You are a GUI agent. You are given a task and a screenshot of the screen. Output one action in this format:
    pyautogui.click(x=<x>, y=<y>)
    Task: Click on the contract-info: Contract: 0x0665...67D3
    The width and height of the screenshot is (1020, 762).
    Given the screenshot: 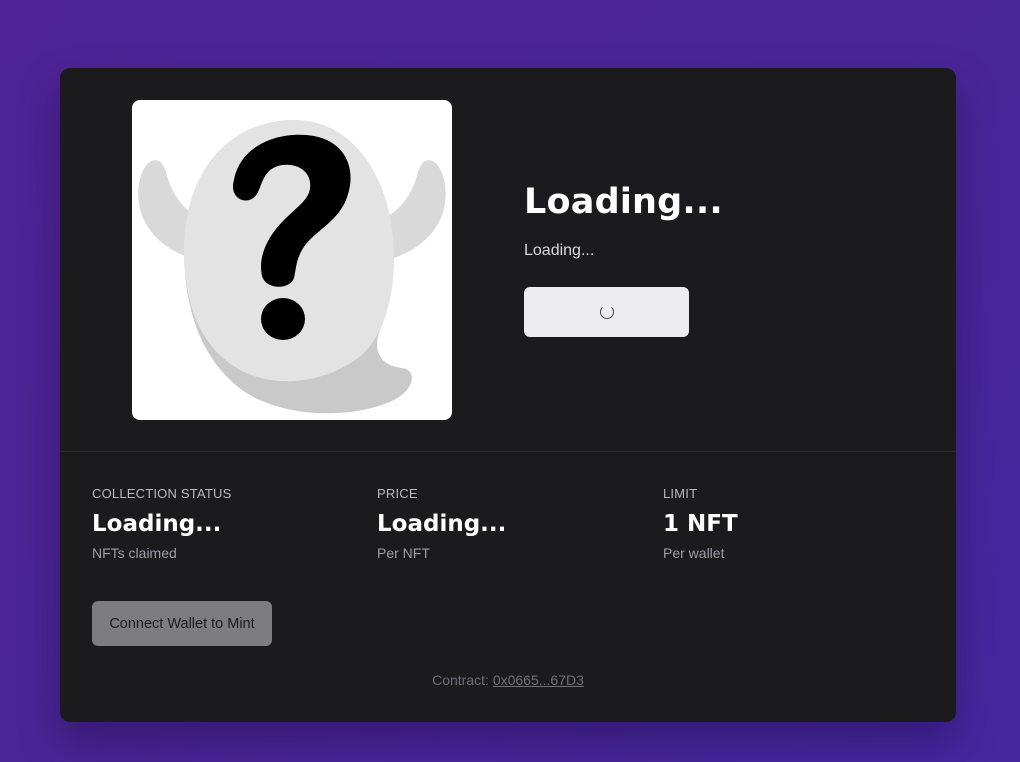 What is the action you would take?
    pyautogui.click(x=508, y=680)
    